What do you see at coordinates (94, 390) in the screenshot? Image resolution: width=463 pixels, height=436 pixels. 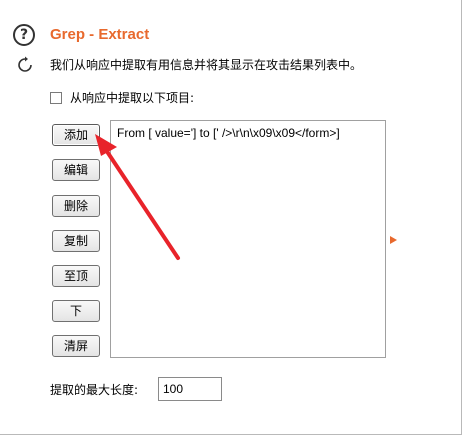 I see `max-length-label: 提取的最大长度:` at bounding box center [94, 390].